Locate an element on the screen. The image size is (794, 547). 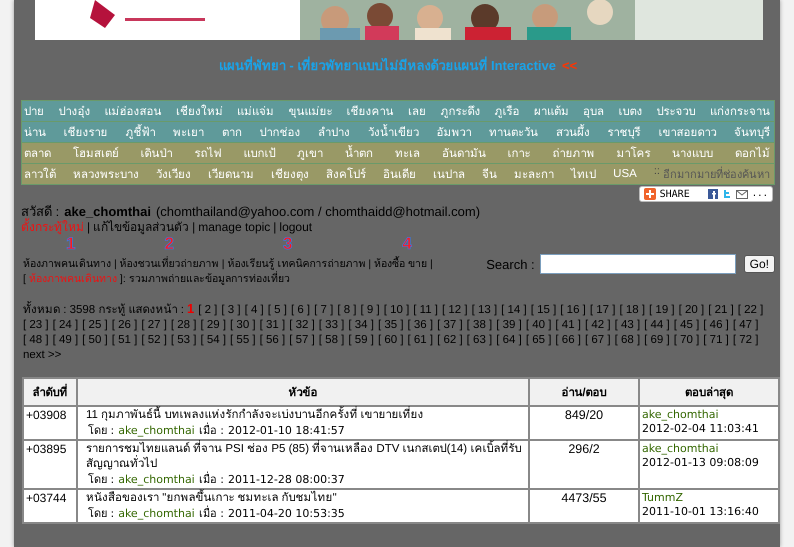
page-link: [ 27 ] is located at coordinates (154, 325).